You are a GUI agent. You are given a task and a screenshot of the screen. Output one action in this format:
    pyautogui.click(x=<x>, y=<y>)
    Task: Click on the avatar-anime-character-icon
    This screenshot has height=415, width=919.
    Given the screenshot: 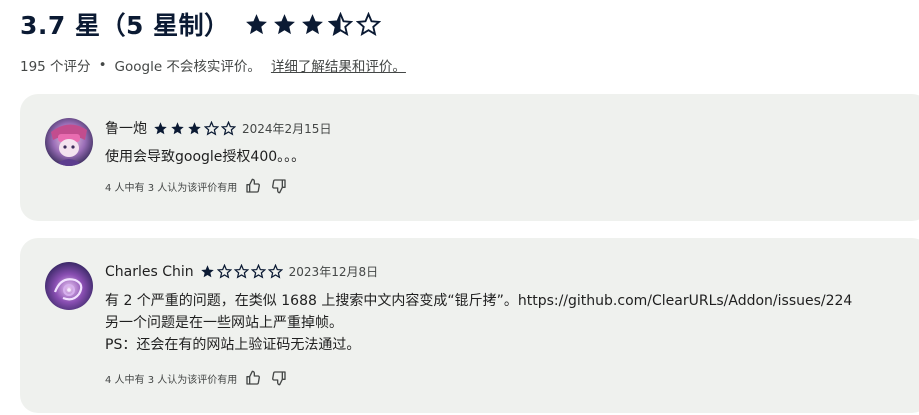 What is the action you would take?
    pyautogui.click(x=69, y=142)
    